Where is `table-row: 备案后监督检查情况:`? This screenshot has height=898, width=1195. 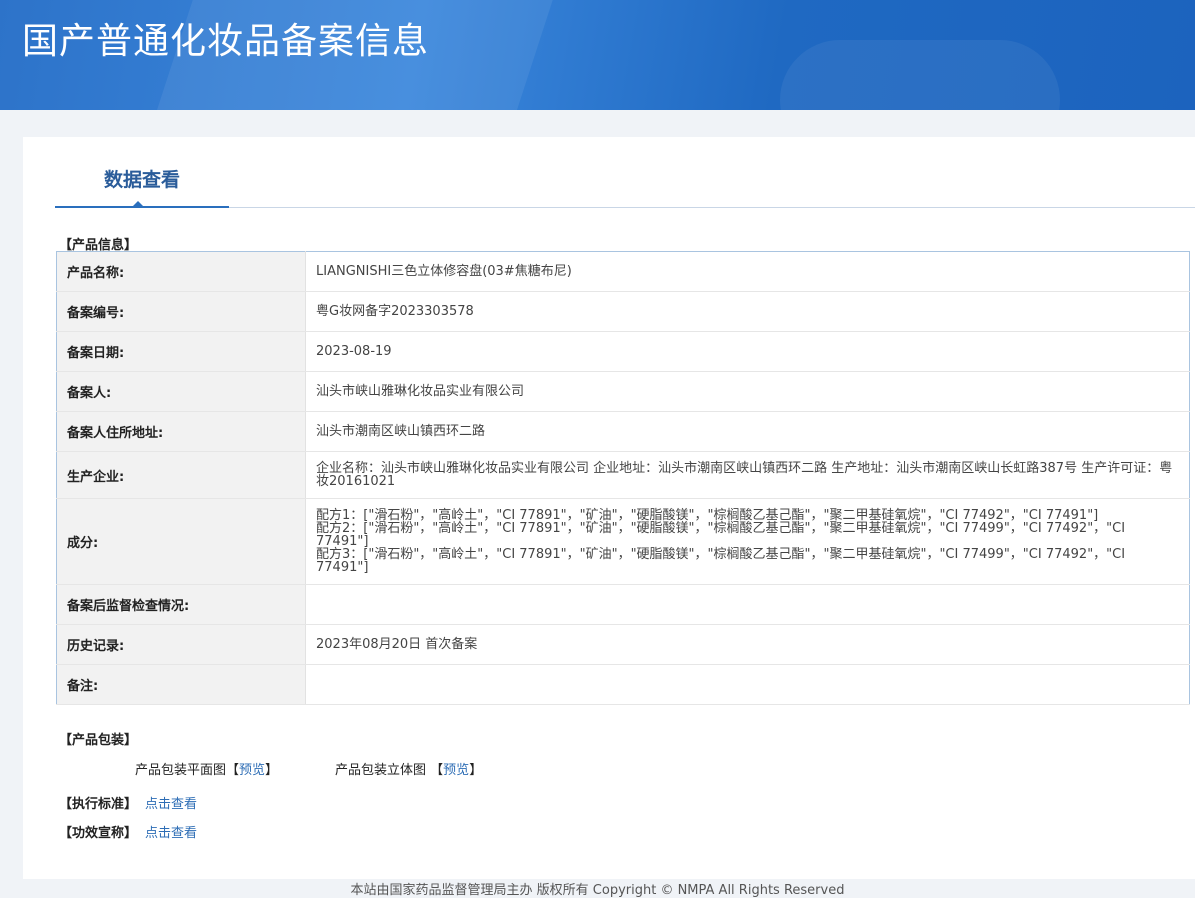 table-row: 备案后监督检查情况: is located at coordinates (623, 604).